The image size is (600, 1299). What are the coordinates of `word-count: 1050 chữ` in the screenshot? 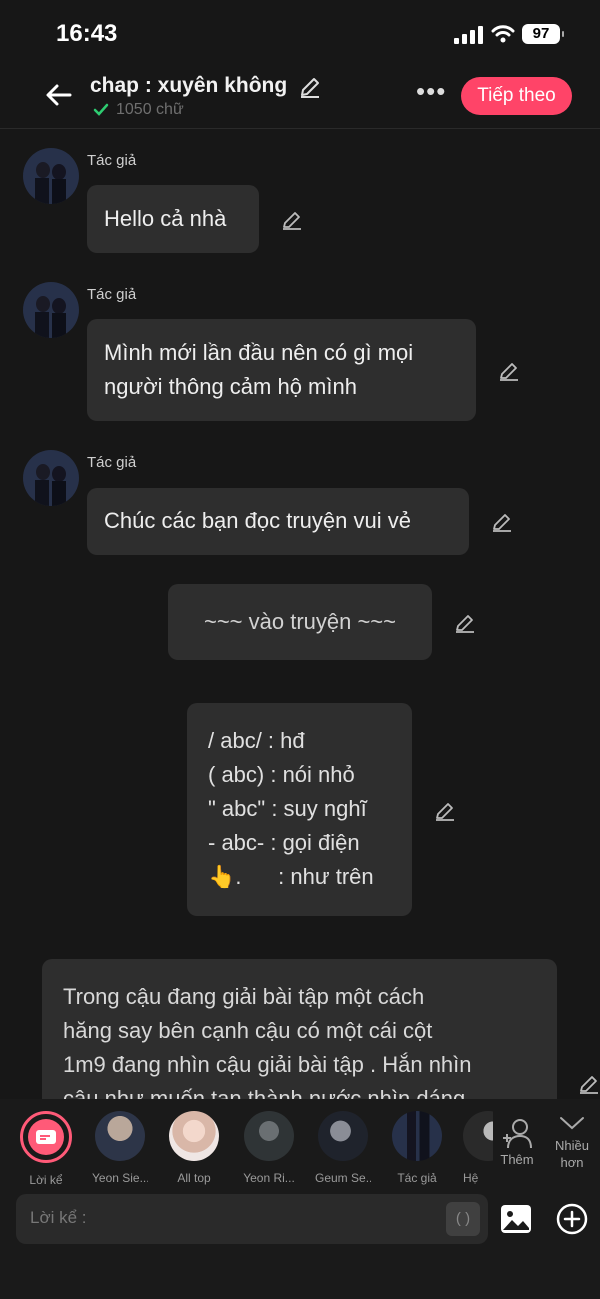 It's located at (138, 110).